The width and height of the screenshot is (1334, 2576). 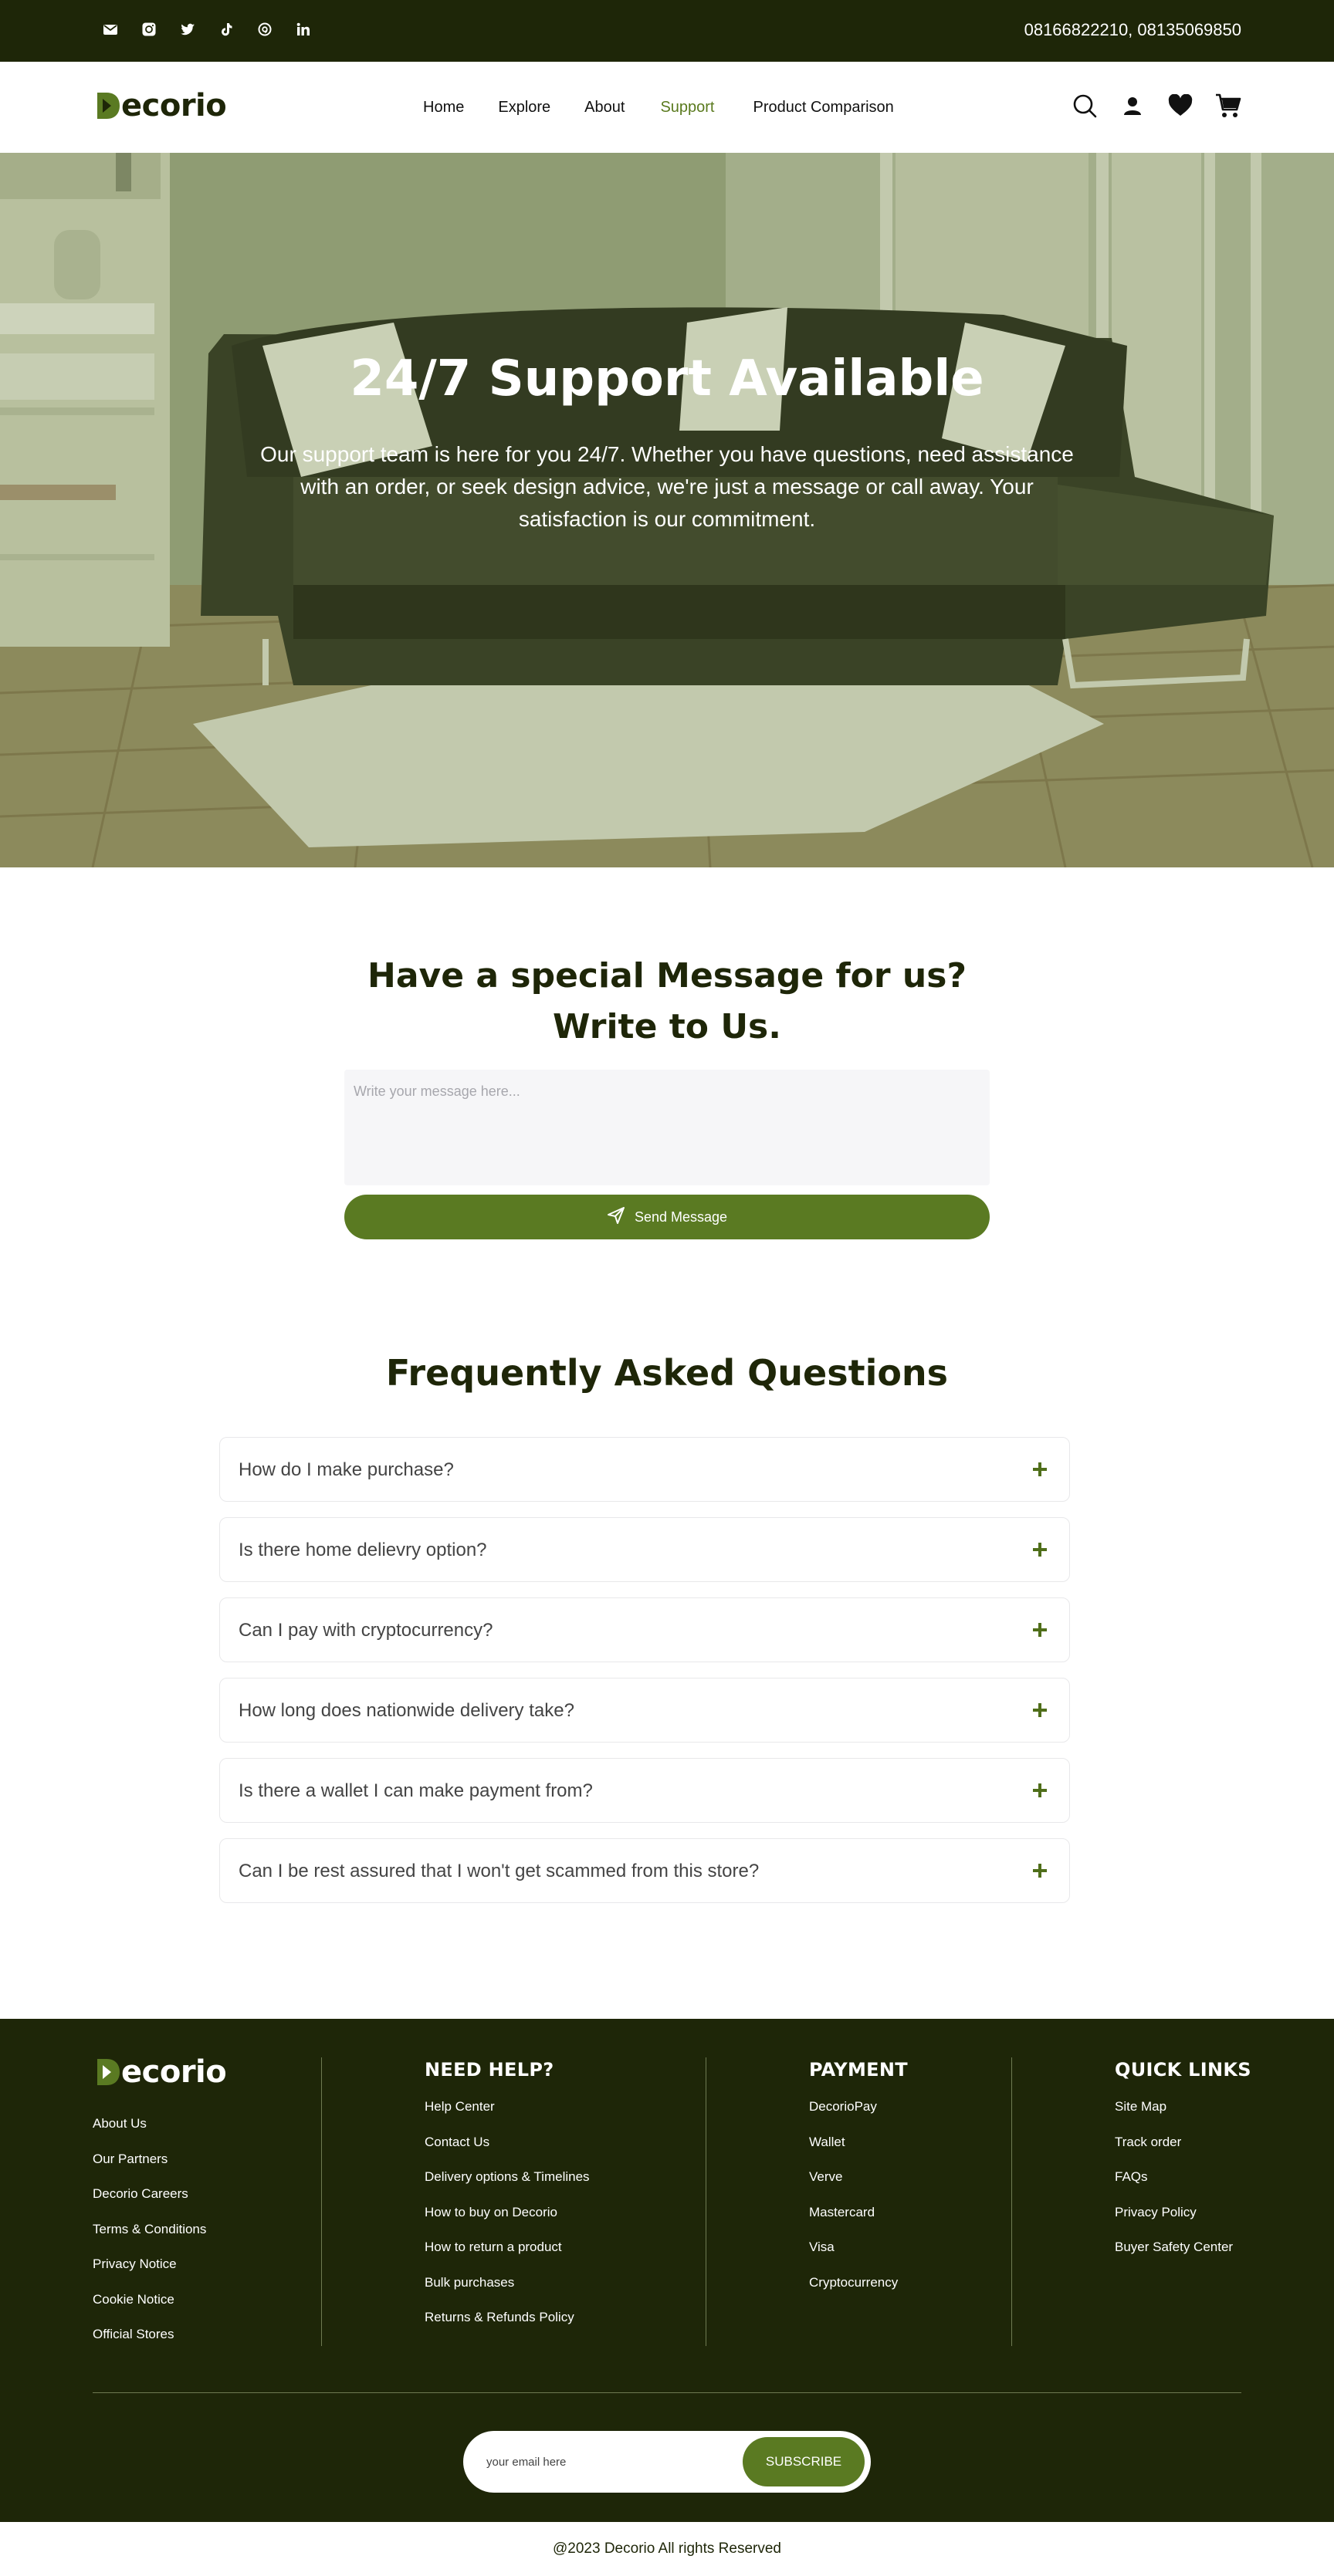 I want to click on footer-link: Cryptocurrency, so click(x=858, y=2282).